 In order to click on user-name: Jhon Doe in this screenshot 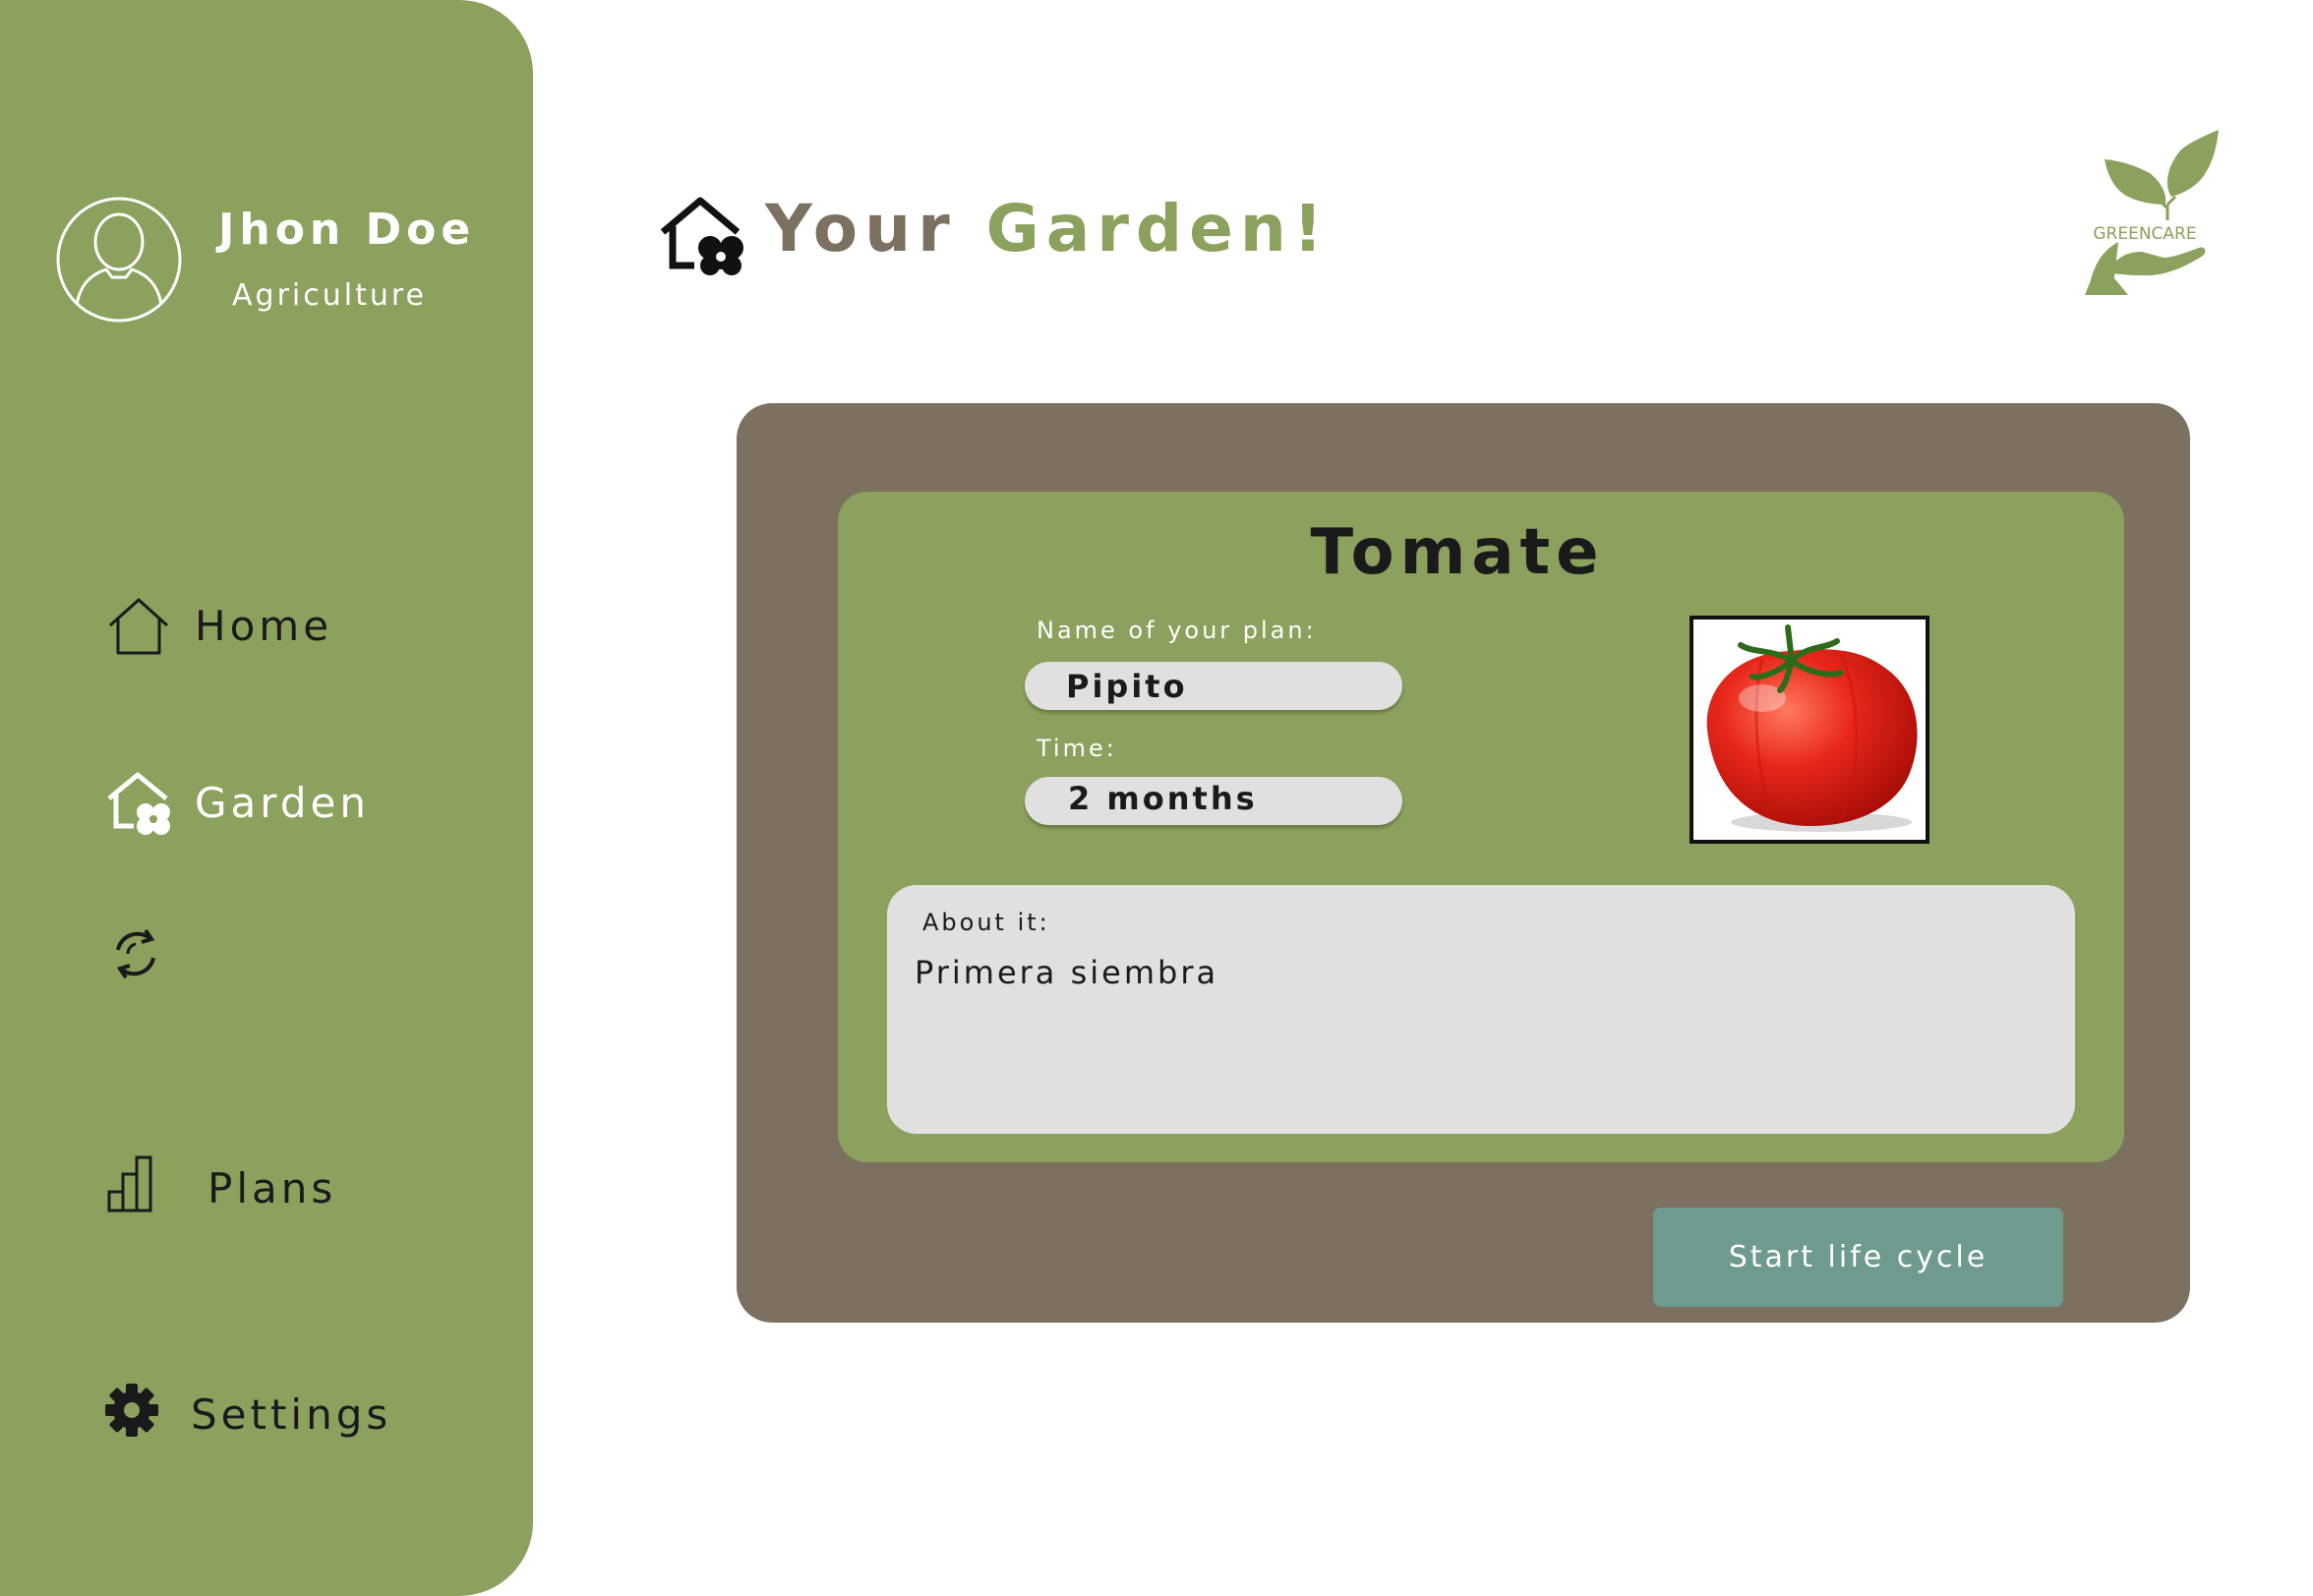, I will do `click(347, 230)`.